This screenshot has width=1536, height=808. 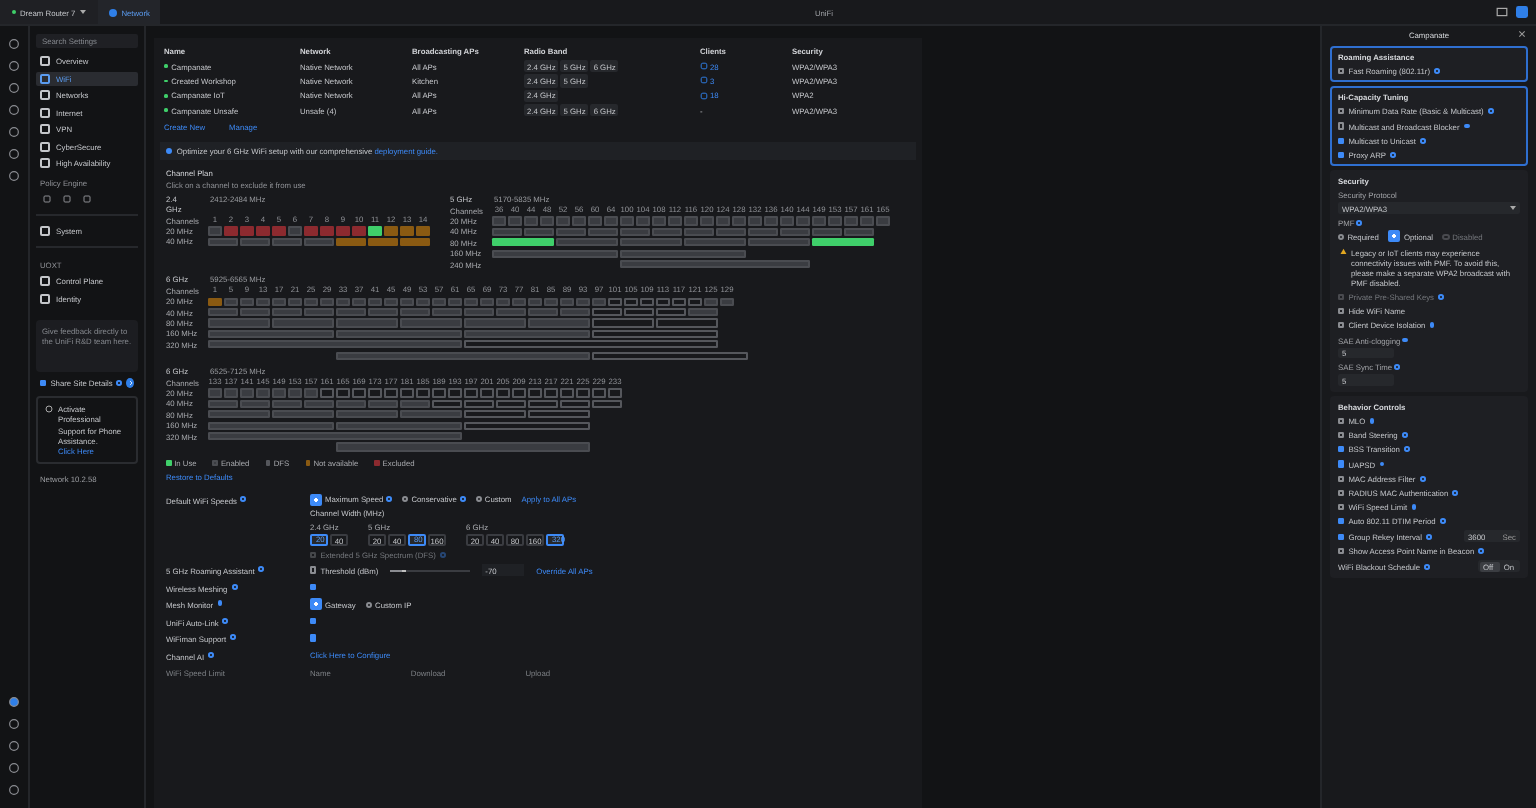 I want to click on network-icon, so click(x=112, y=12).